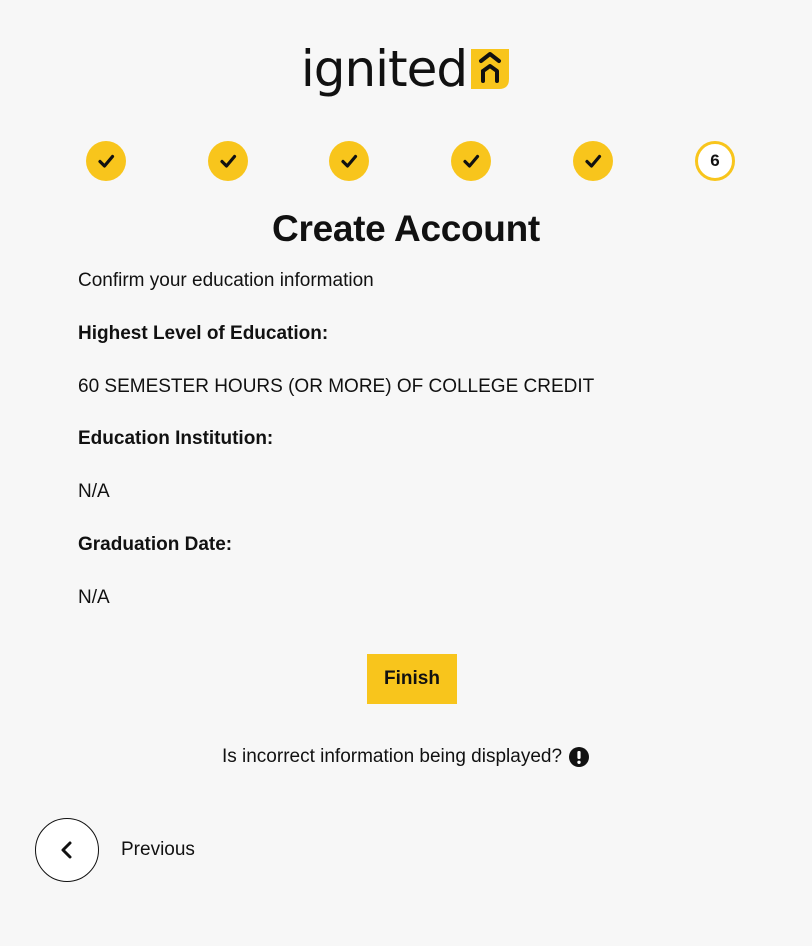  I want to click on previous-button: Previous, so click(115, 850).